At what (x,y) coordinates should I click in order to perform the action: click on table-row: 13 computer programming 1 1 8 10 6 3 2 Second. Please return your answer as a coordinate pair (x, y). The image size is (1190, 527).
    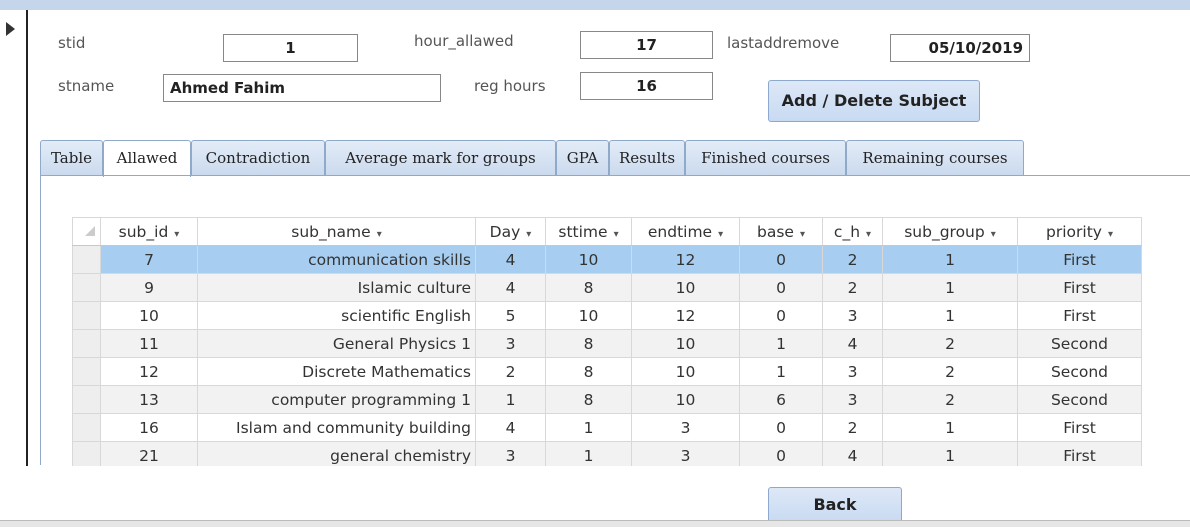
    Looking at the image, I should click on (607, 399).